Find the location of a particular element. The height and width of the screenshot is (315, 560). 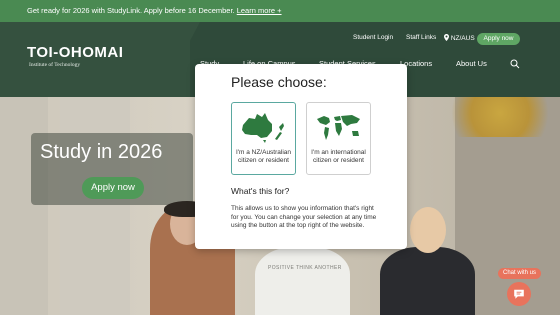

region-label: NZ/AUS is located at coordinates (462, 38).